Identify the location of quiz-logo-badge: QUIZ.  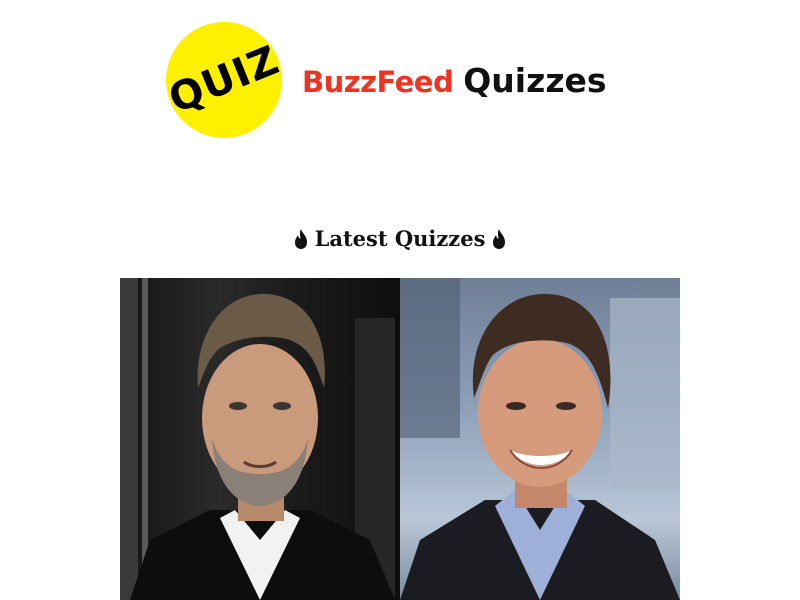
(224, 80).